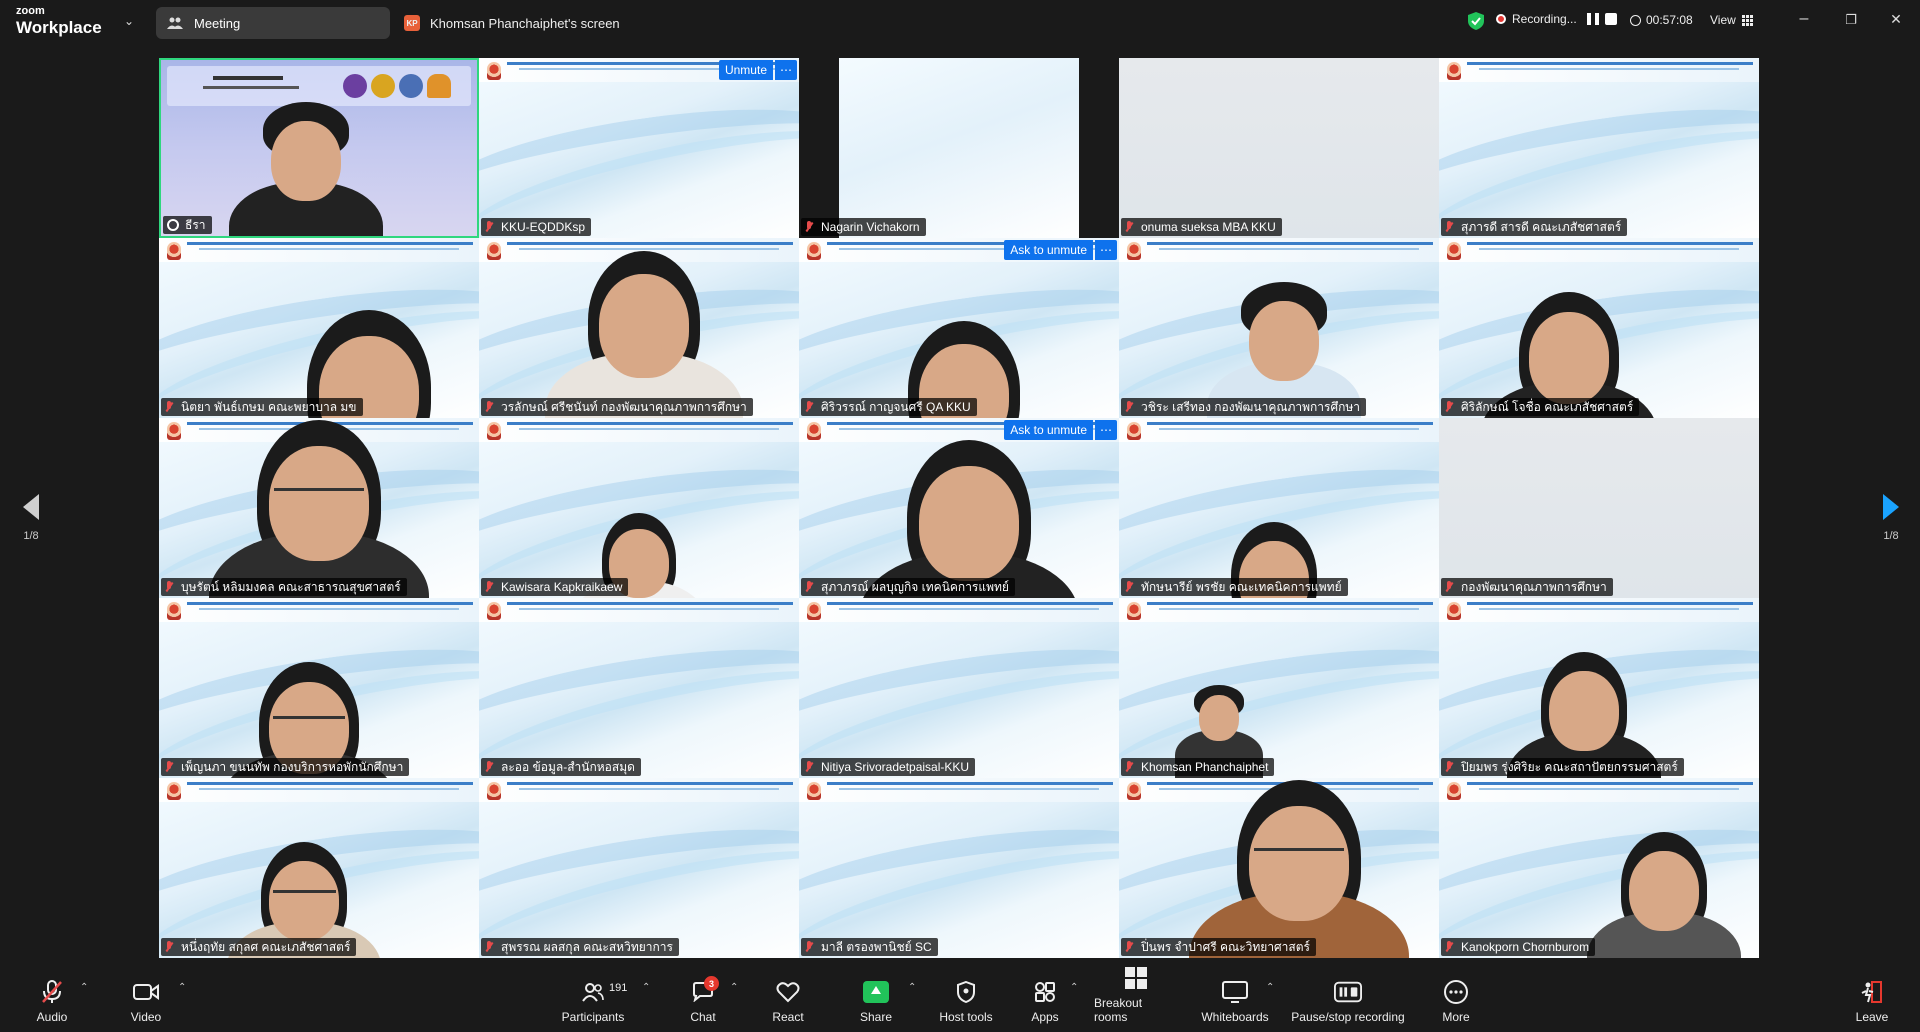 Image resolution: width=1920 pixels, height=1032 pixels. Describe the element at coordinates (959, 328) in the screenshot. I see `participant-tile: Ask to unmute ⋯ ศิริวรรณ์ กาญจนศรี QA KKU` at that location.